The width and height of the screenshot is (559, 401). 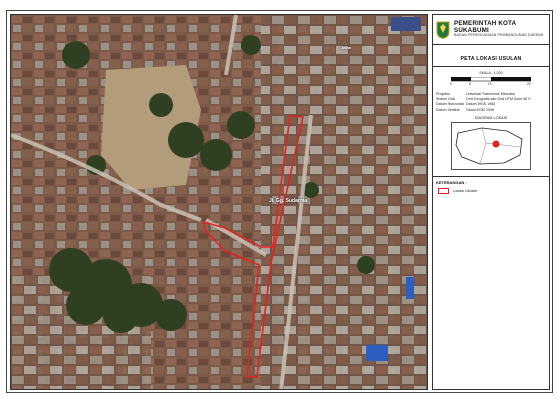 I want to click on scale-ticks: 0 5 10 20, so click(x=490, y=85).